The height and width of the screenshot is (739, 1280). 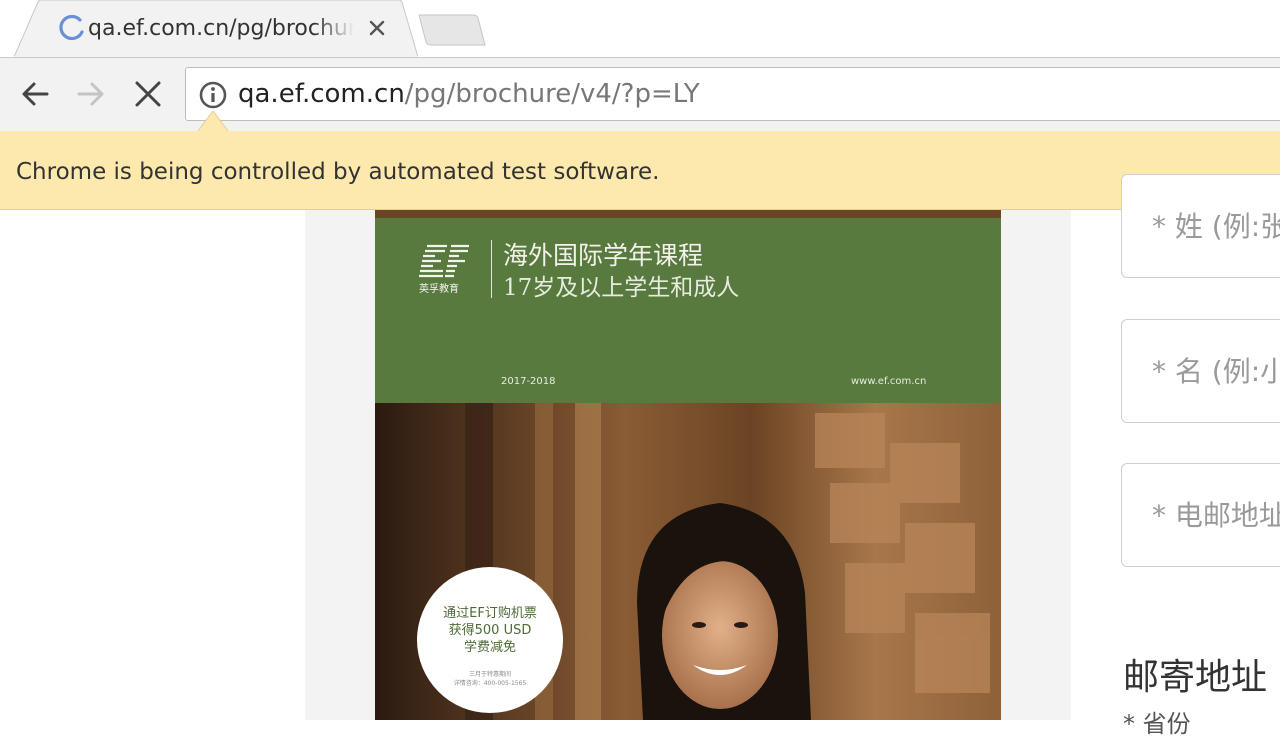 I want to click on badge-fineprint-1: 三月于特惠期间, so click(x=489, y=674).